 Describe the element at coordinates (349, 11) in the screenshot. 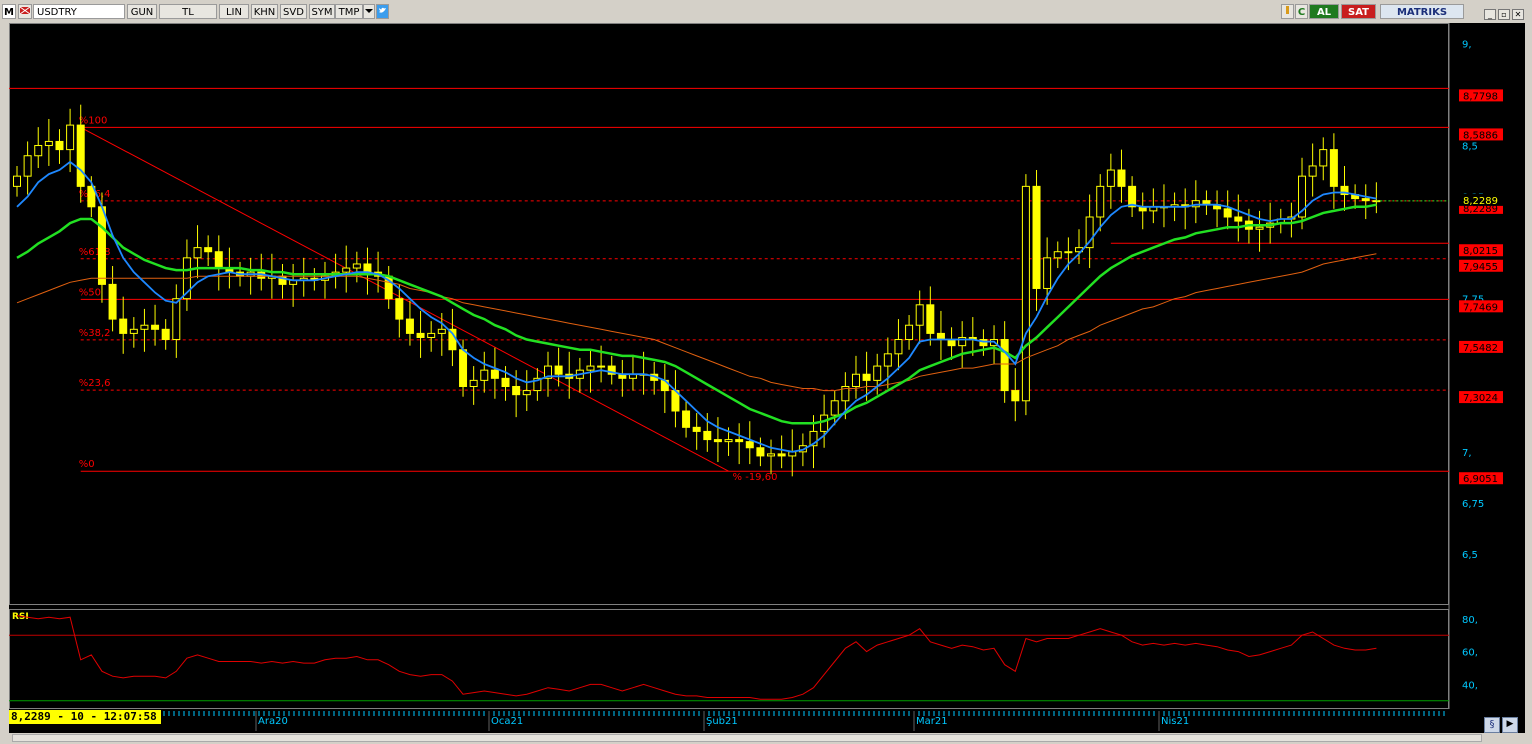

I see `template-button: TMP` at that location.